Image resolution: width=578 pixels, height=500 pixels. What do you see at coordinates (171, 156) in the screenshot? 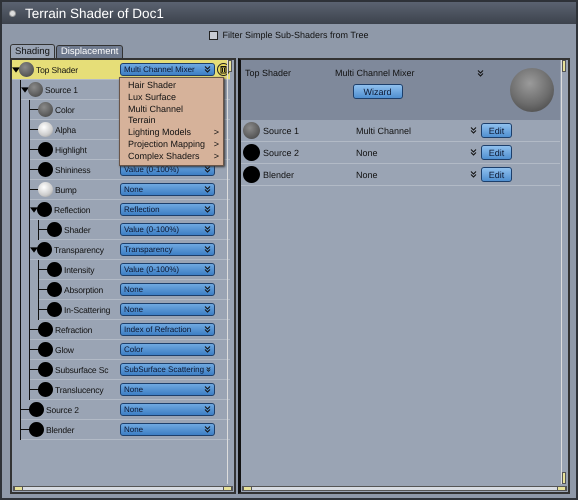
I see `menu-item: Complex Shaders >` at bounding box center [171, 156].